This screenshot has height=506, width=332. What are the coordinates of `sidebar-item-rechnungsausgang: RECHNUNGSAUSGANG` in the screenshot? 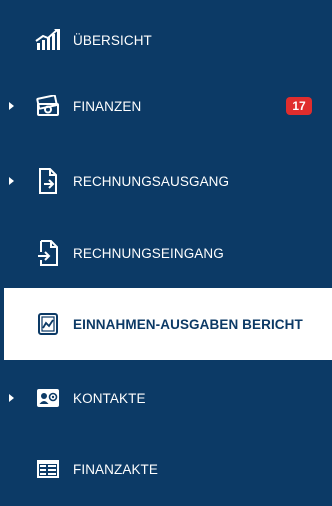 It's located at (166, 181).